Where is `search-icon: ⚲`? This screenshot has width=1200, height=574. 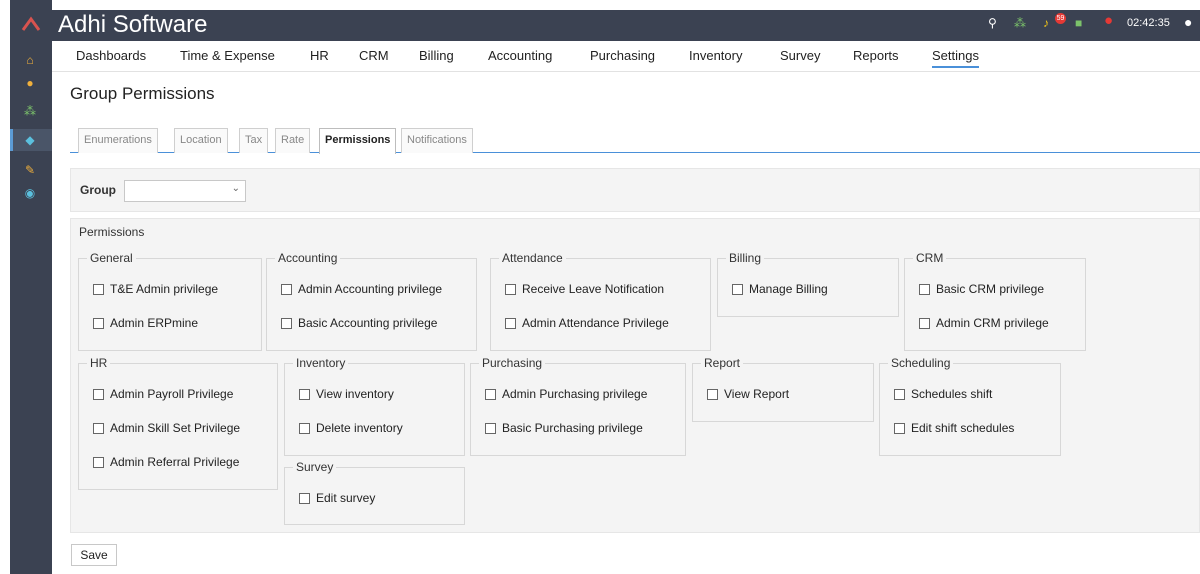
search-icon: ⚲ is located at coordinates (992, 23).